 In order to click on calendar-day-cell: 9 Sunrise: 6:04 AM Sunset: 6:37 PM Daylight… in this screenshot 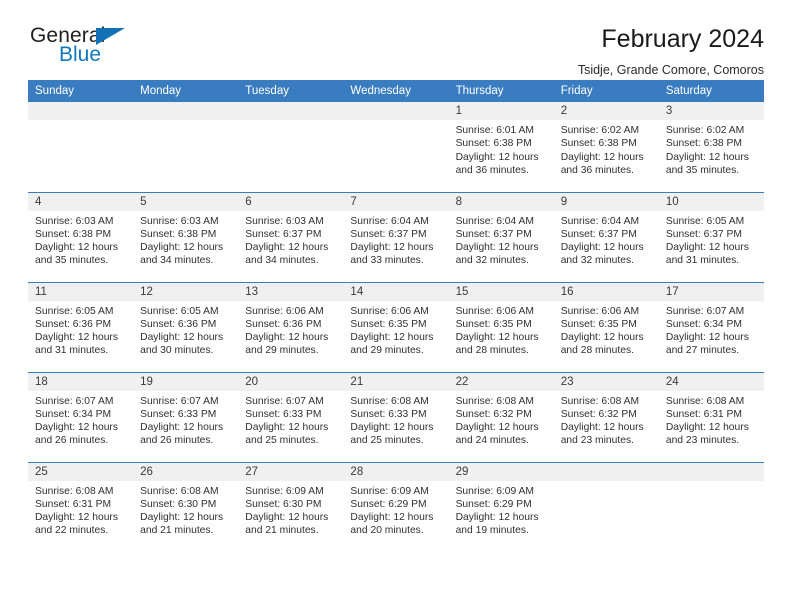, I will do `click(606, 236)`.